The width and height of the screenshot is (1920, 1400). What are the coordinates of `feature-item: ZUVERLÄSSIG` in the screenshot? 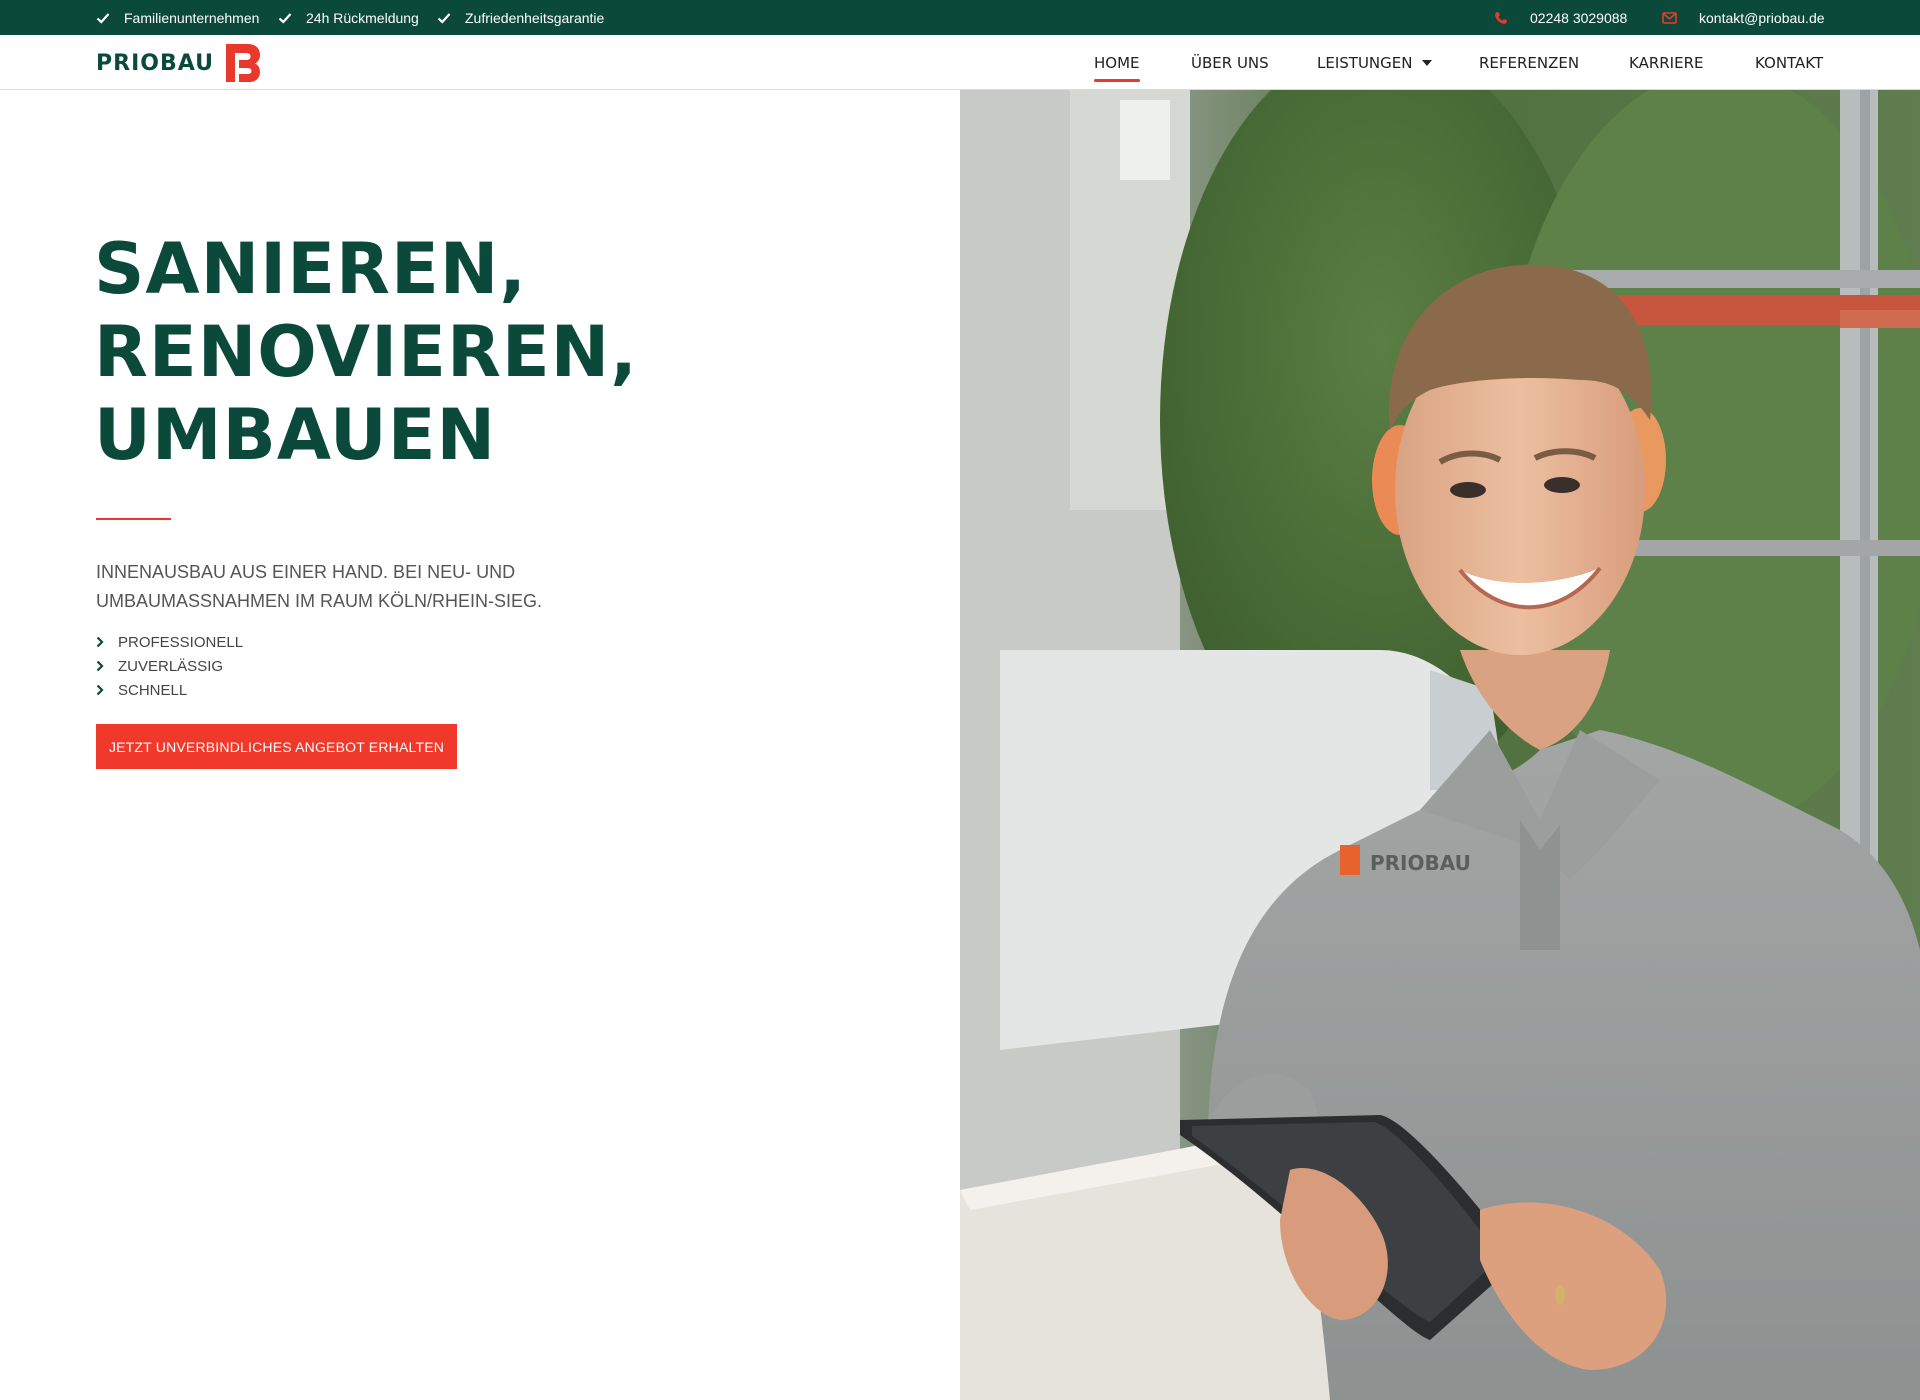 It's located at (169, 666).